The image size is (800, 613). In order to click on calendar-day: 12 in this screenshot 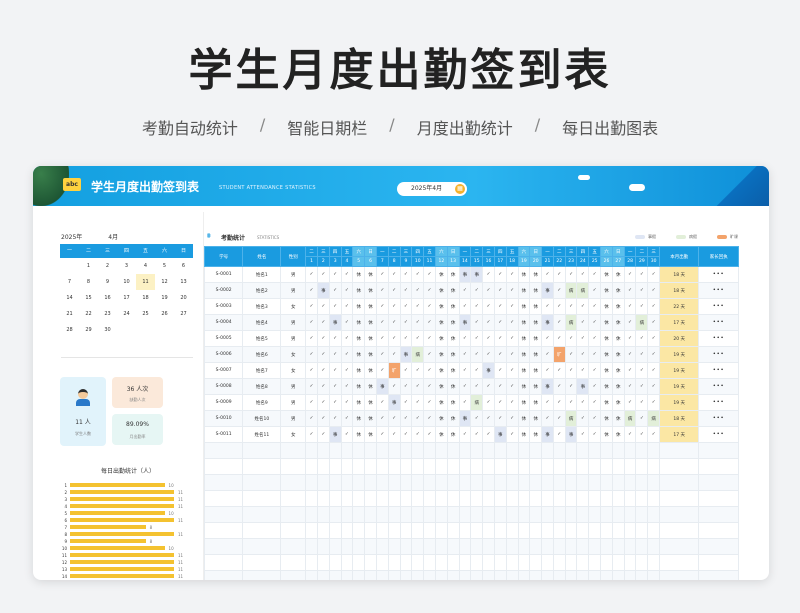, I will do `click(164, 282)`.